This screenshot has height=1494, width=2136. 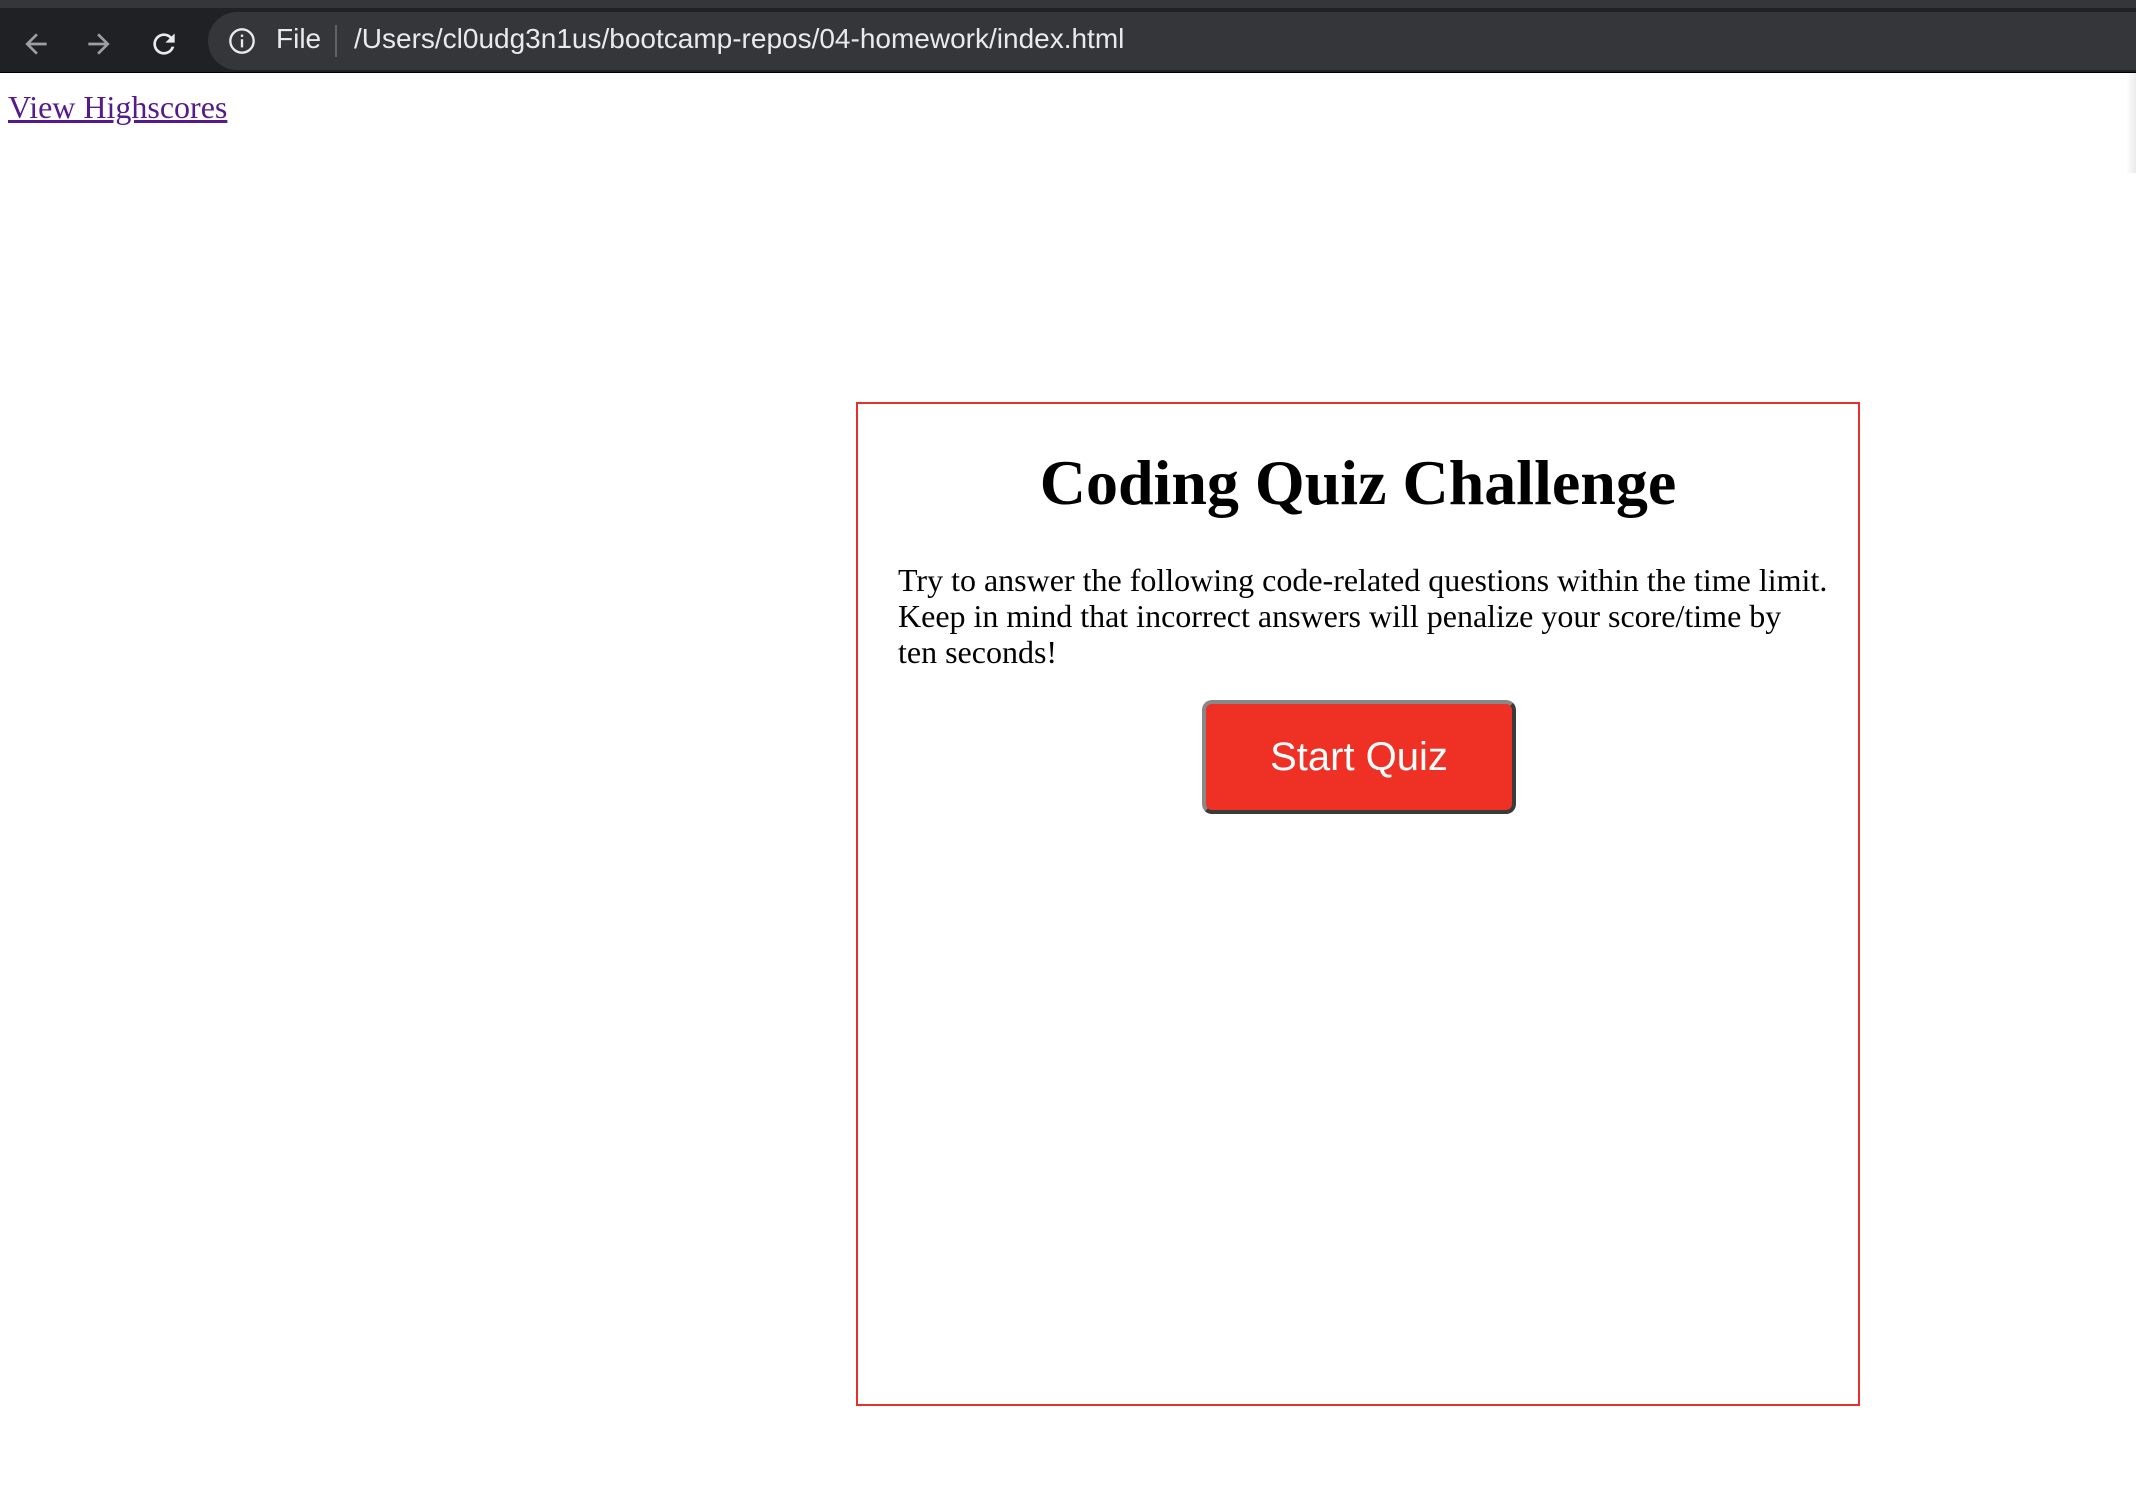 What do you see at coordinates (1359, 757) in the screenshot?
I see `start-quiz-button: Start Quiz` at bounding box center [1359, 757].